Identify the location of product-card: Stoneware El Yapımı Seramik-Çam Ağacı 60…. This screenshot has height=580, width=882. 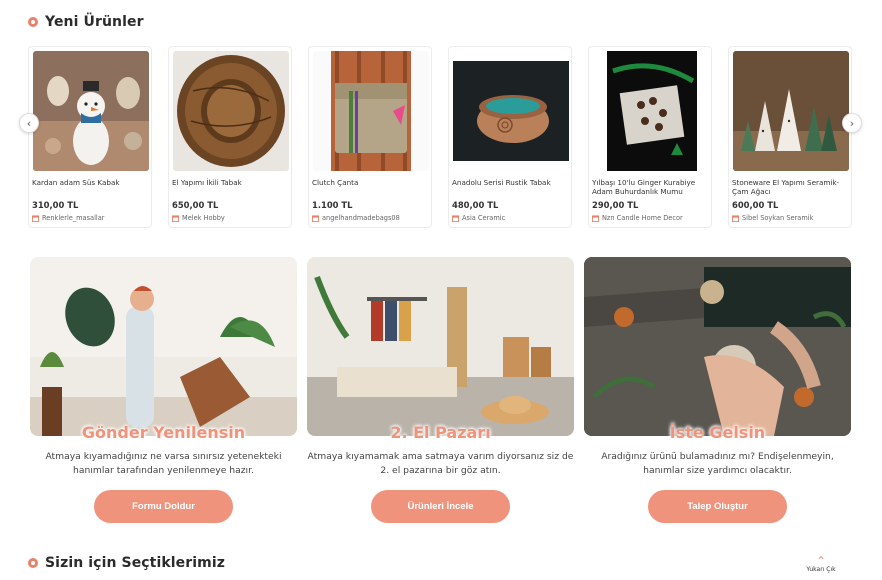
(790, 137).